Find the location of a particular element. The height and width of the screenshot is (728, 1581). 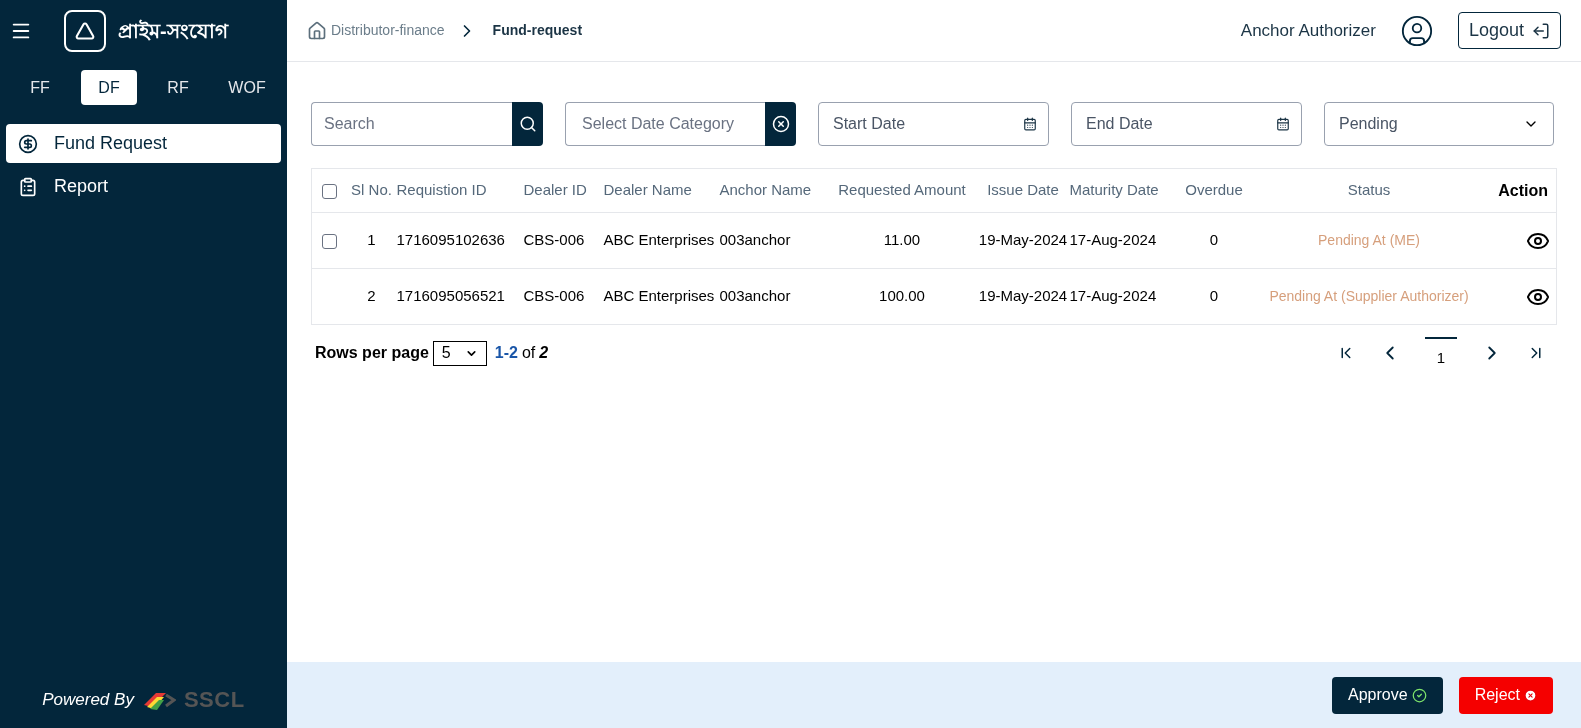

check-circle-icon is located at coordinates (1419, 695).